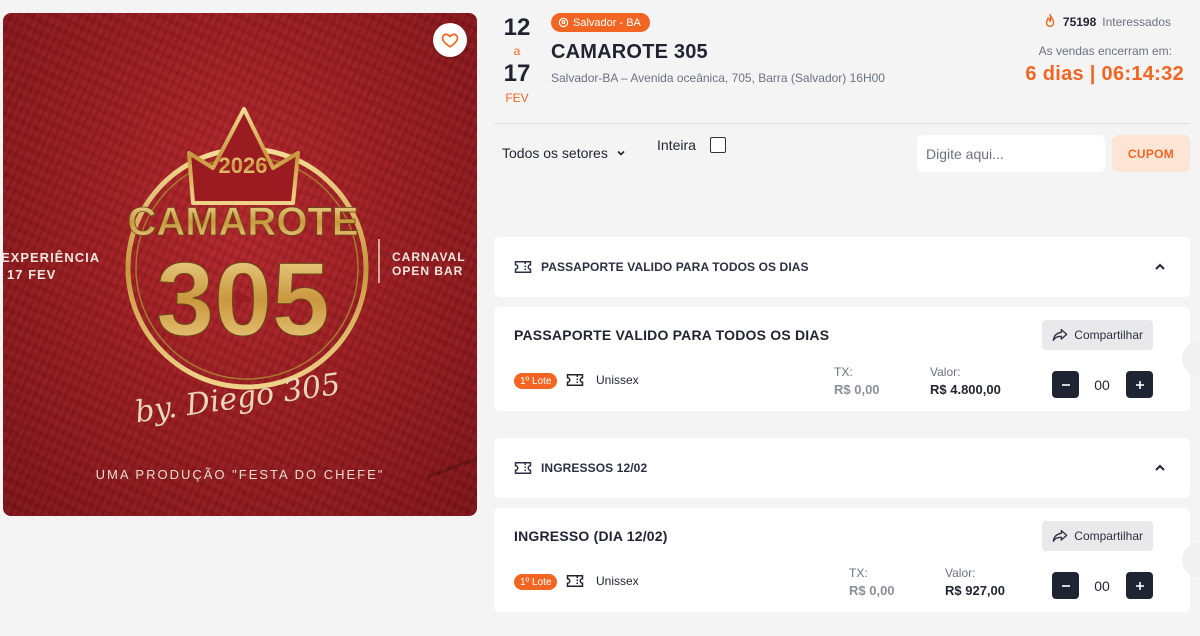 The width and height of the screenshot is (1200, 636). Describe the element at coordinates (842, 123) in the screenshot. I see `header-divider` at that location.